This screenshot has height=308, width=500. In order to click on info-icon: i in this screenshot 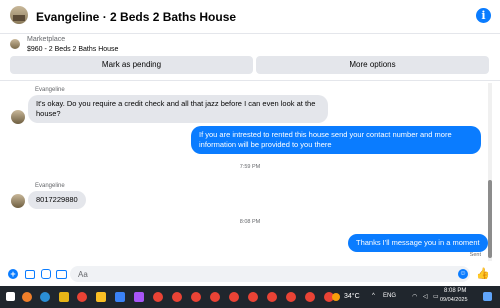, I will do `click(483, 15)`.